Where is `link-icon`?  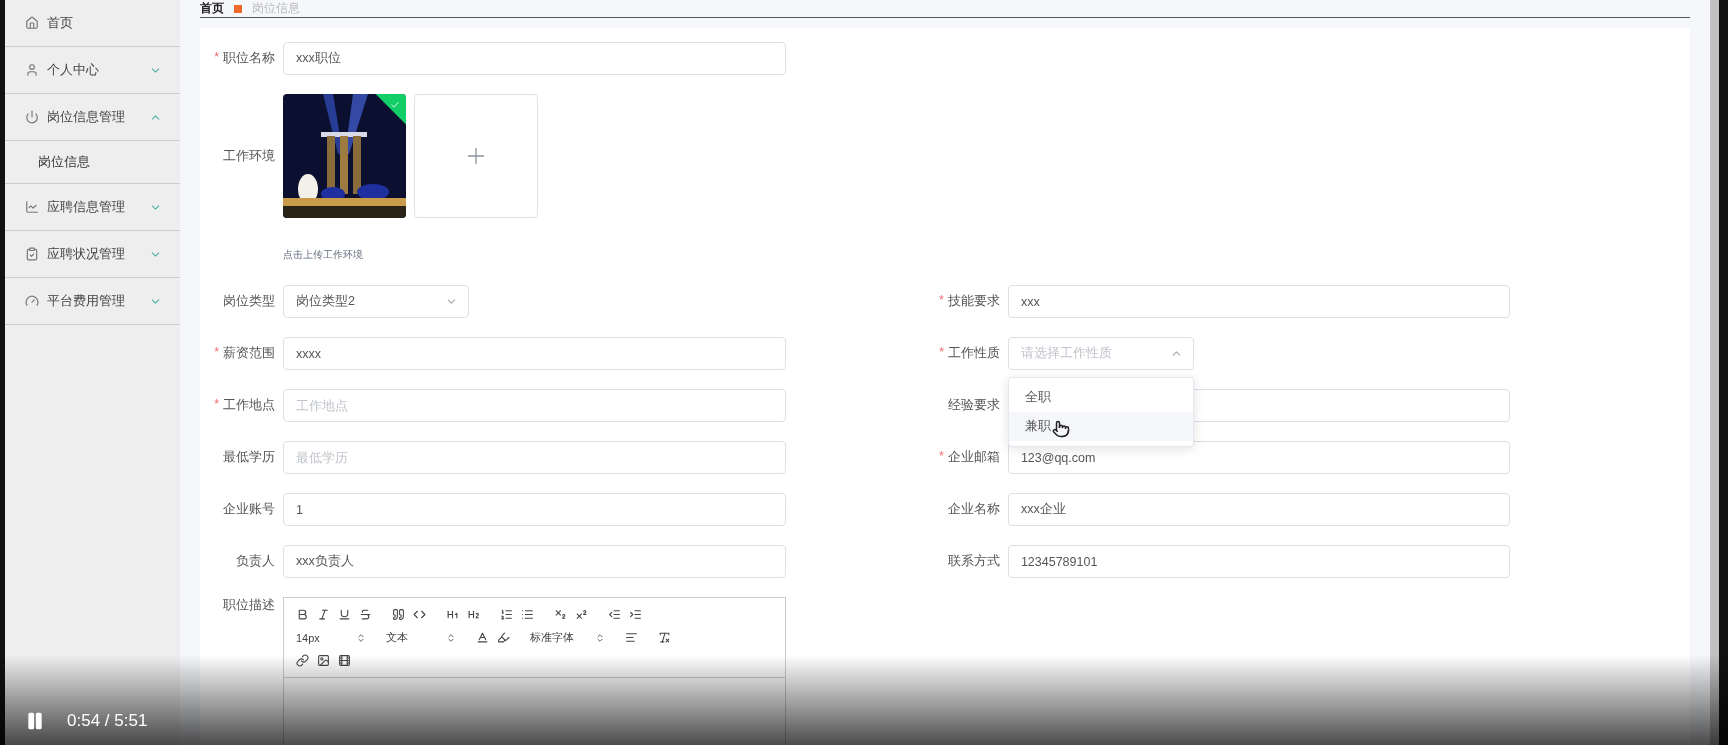
link-icon is located at coordinates (302, 660).